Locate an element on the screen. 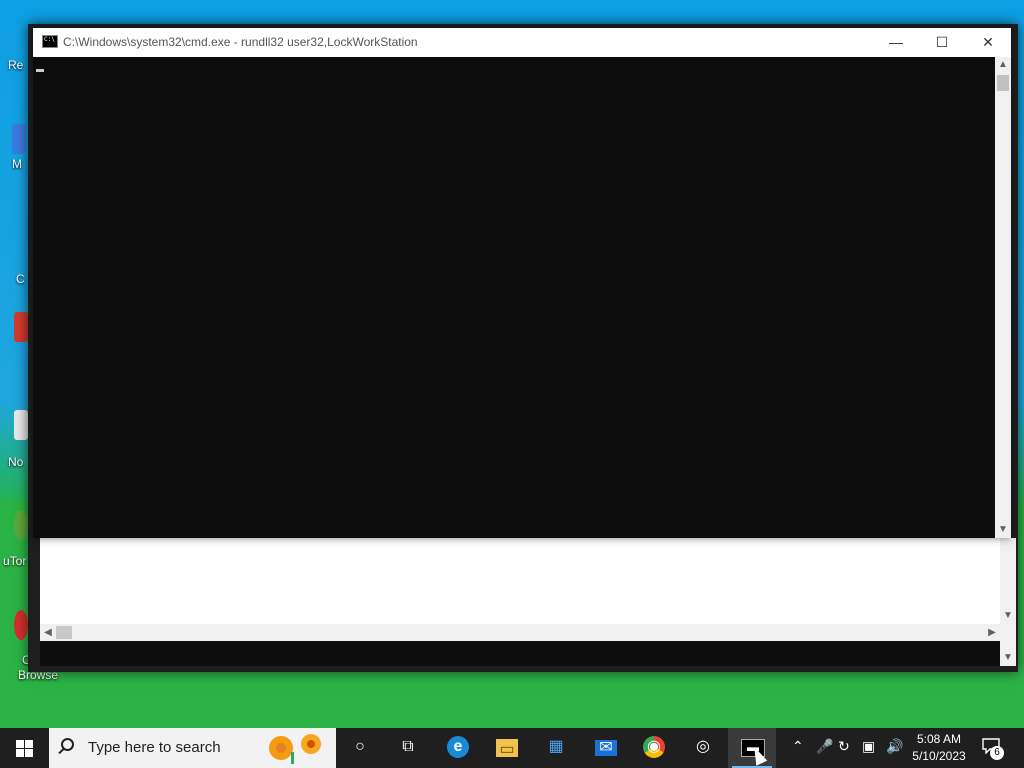 The height and width of the screenshot is (768, 1024). desktop-icon-label: M is located at coordinates (17, 164).